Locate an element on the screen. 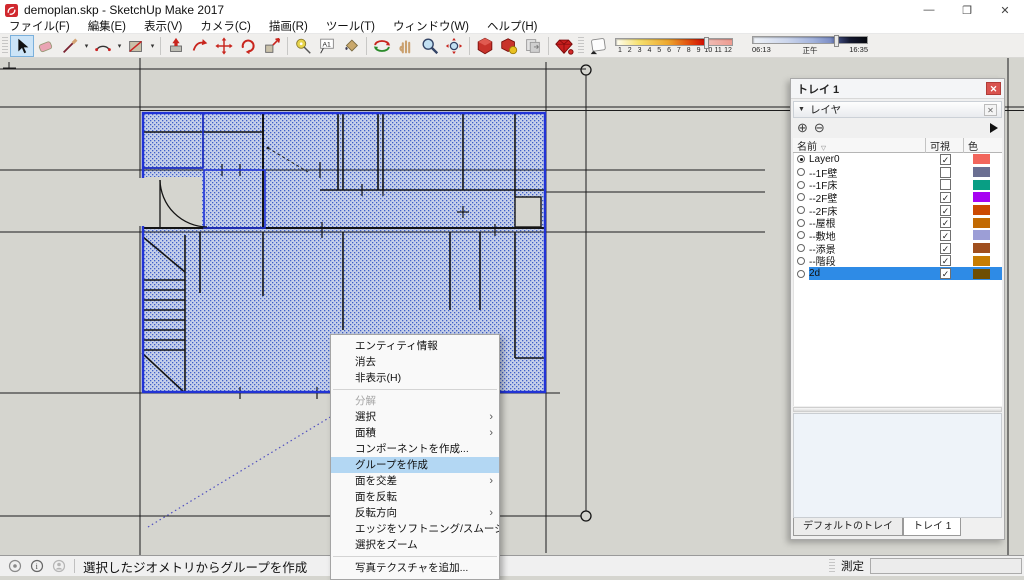  layer-row-2d: 2d ✓ is located at coordinates (898, 273).